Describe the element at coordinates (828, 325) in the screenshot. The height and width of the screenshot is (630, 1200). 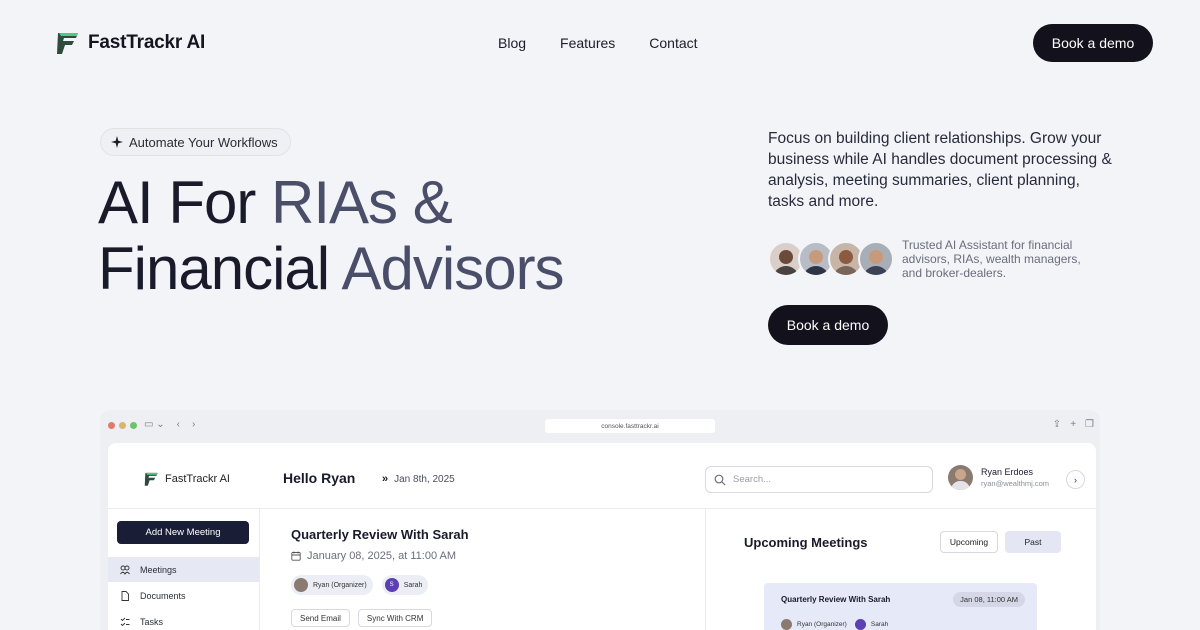
I see `hero-book-demo-button: Book a demo` at that location.